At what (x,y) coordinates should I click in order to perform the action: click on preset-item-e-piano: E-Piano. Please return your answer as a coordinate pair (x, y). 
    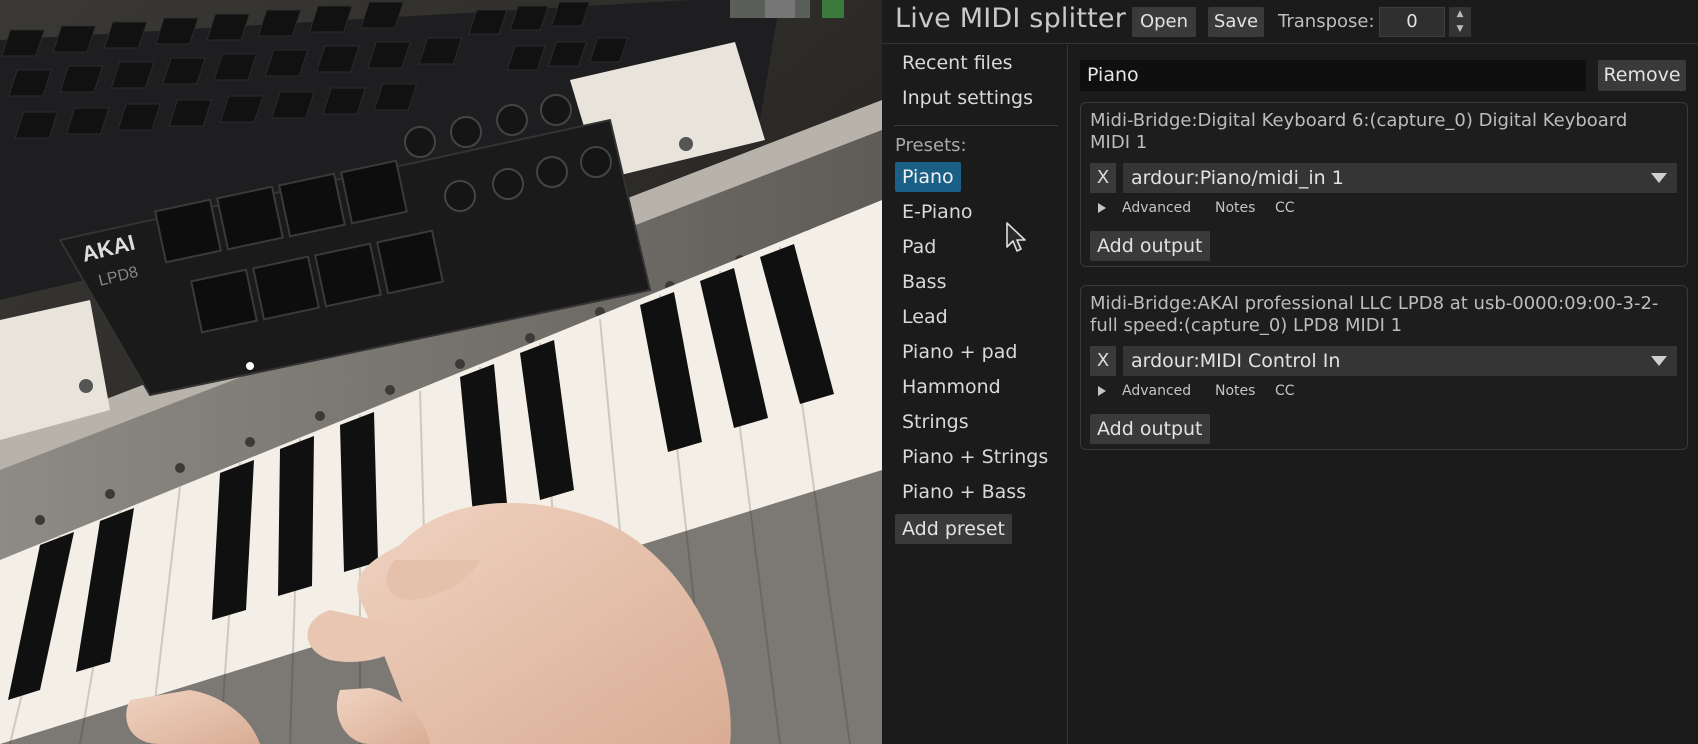
    Looking at the image, I should click on (937, 212).